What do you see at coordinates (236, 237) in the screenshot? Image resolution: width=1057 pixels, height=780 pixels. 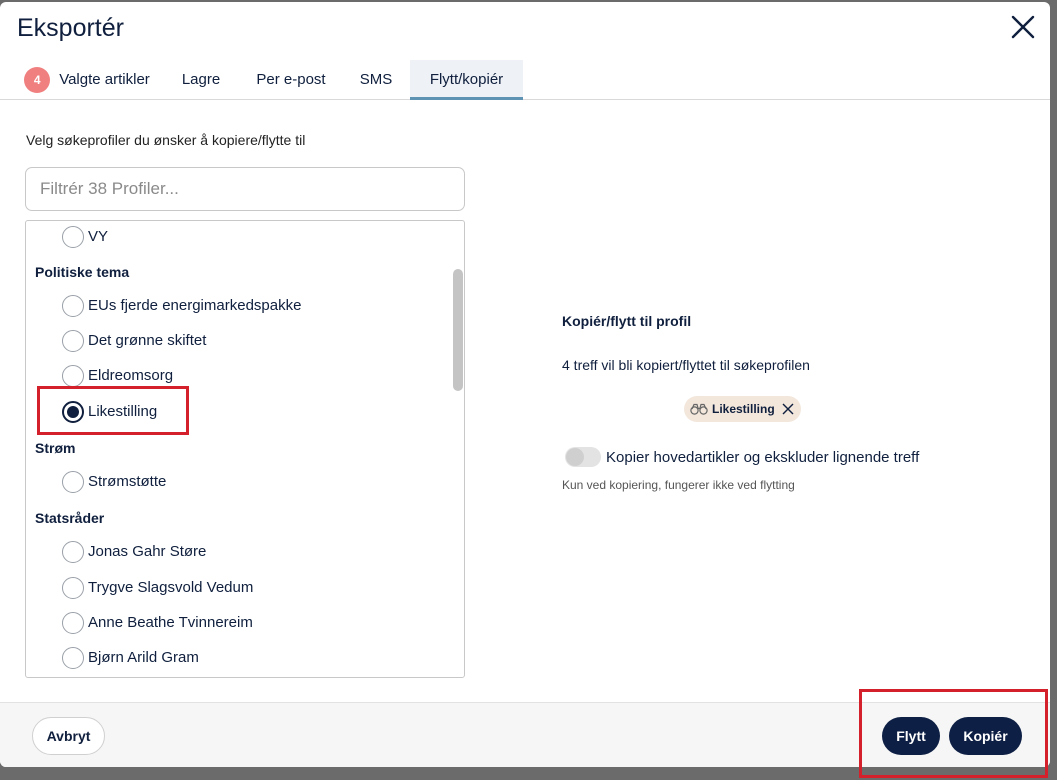 I see `list-item: VY` at bounding box center [236, 237].